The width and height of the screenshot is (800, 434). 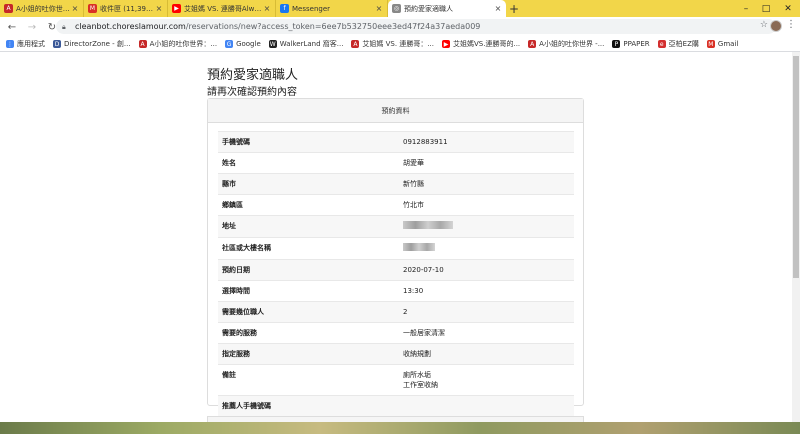 What do you see at coordinates (395, 111) in the screenshot?
I see `card-title: 預約資料` at bounding box center [395, 111].